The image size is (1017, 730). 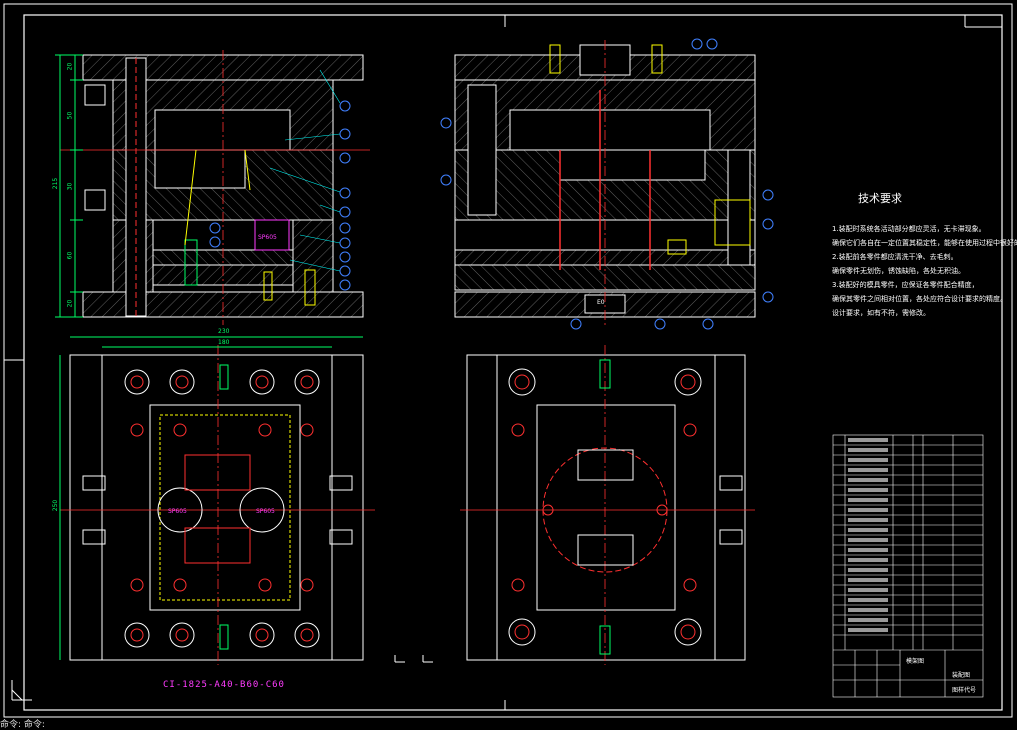 What do you see at coordinates (224, 331) in the screenshot?
I see `dim-width-230: 230` at bounding box center [224, 331].